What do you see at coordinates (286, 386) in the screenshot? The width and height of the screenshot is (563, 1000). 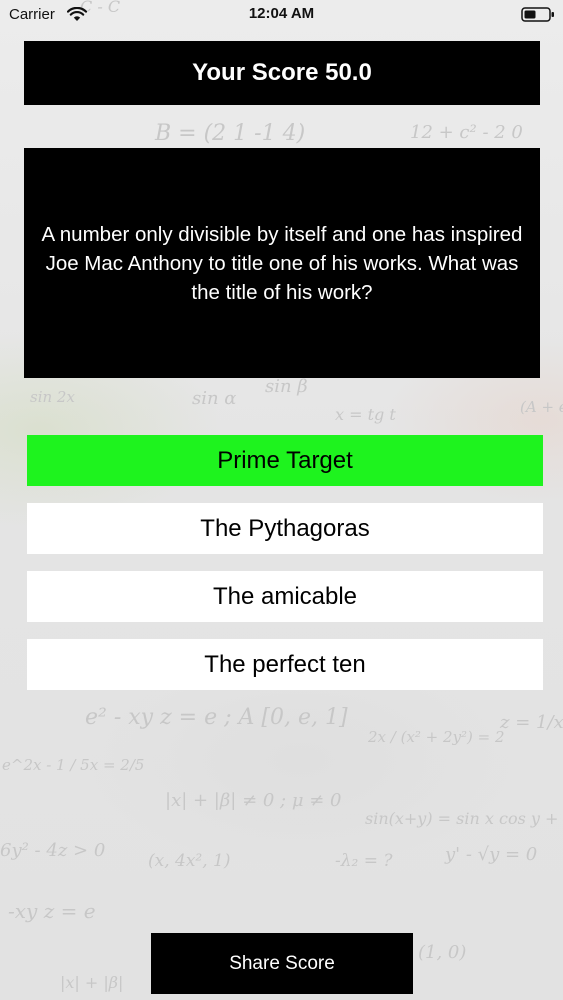 I see `bg-formula: sin β` at bounding box center [286, 386].